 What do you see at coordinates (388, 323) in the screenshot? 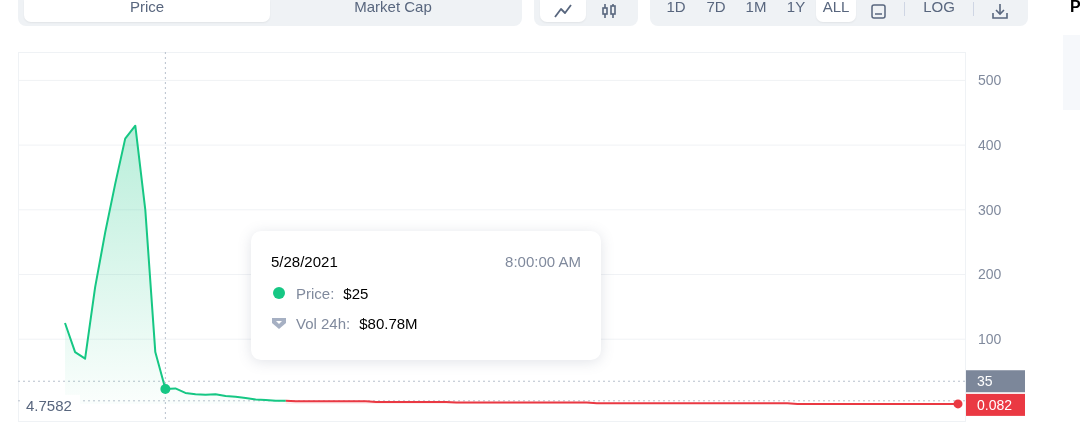
I see `volume-value: $80.78M` at bounding box center [388, 323].